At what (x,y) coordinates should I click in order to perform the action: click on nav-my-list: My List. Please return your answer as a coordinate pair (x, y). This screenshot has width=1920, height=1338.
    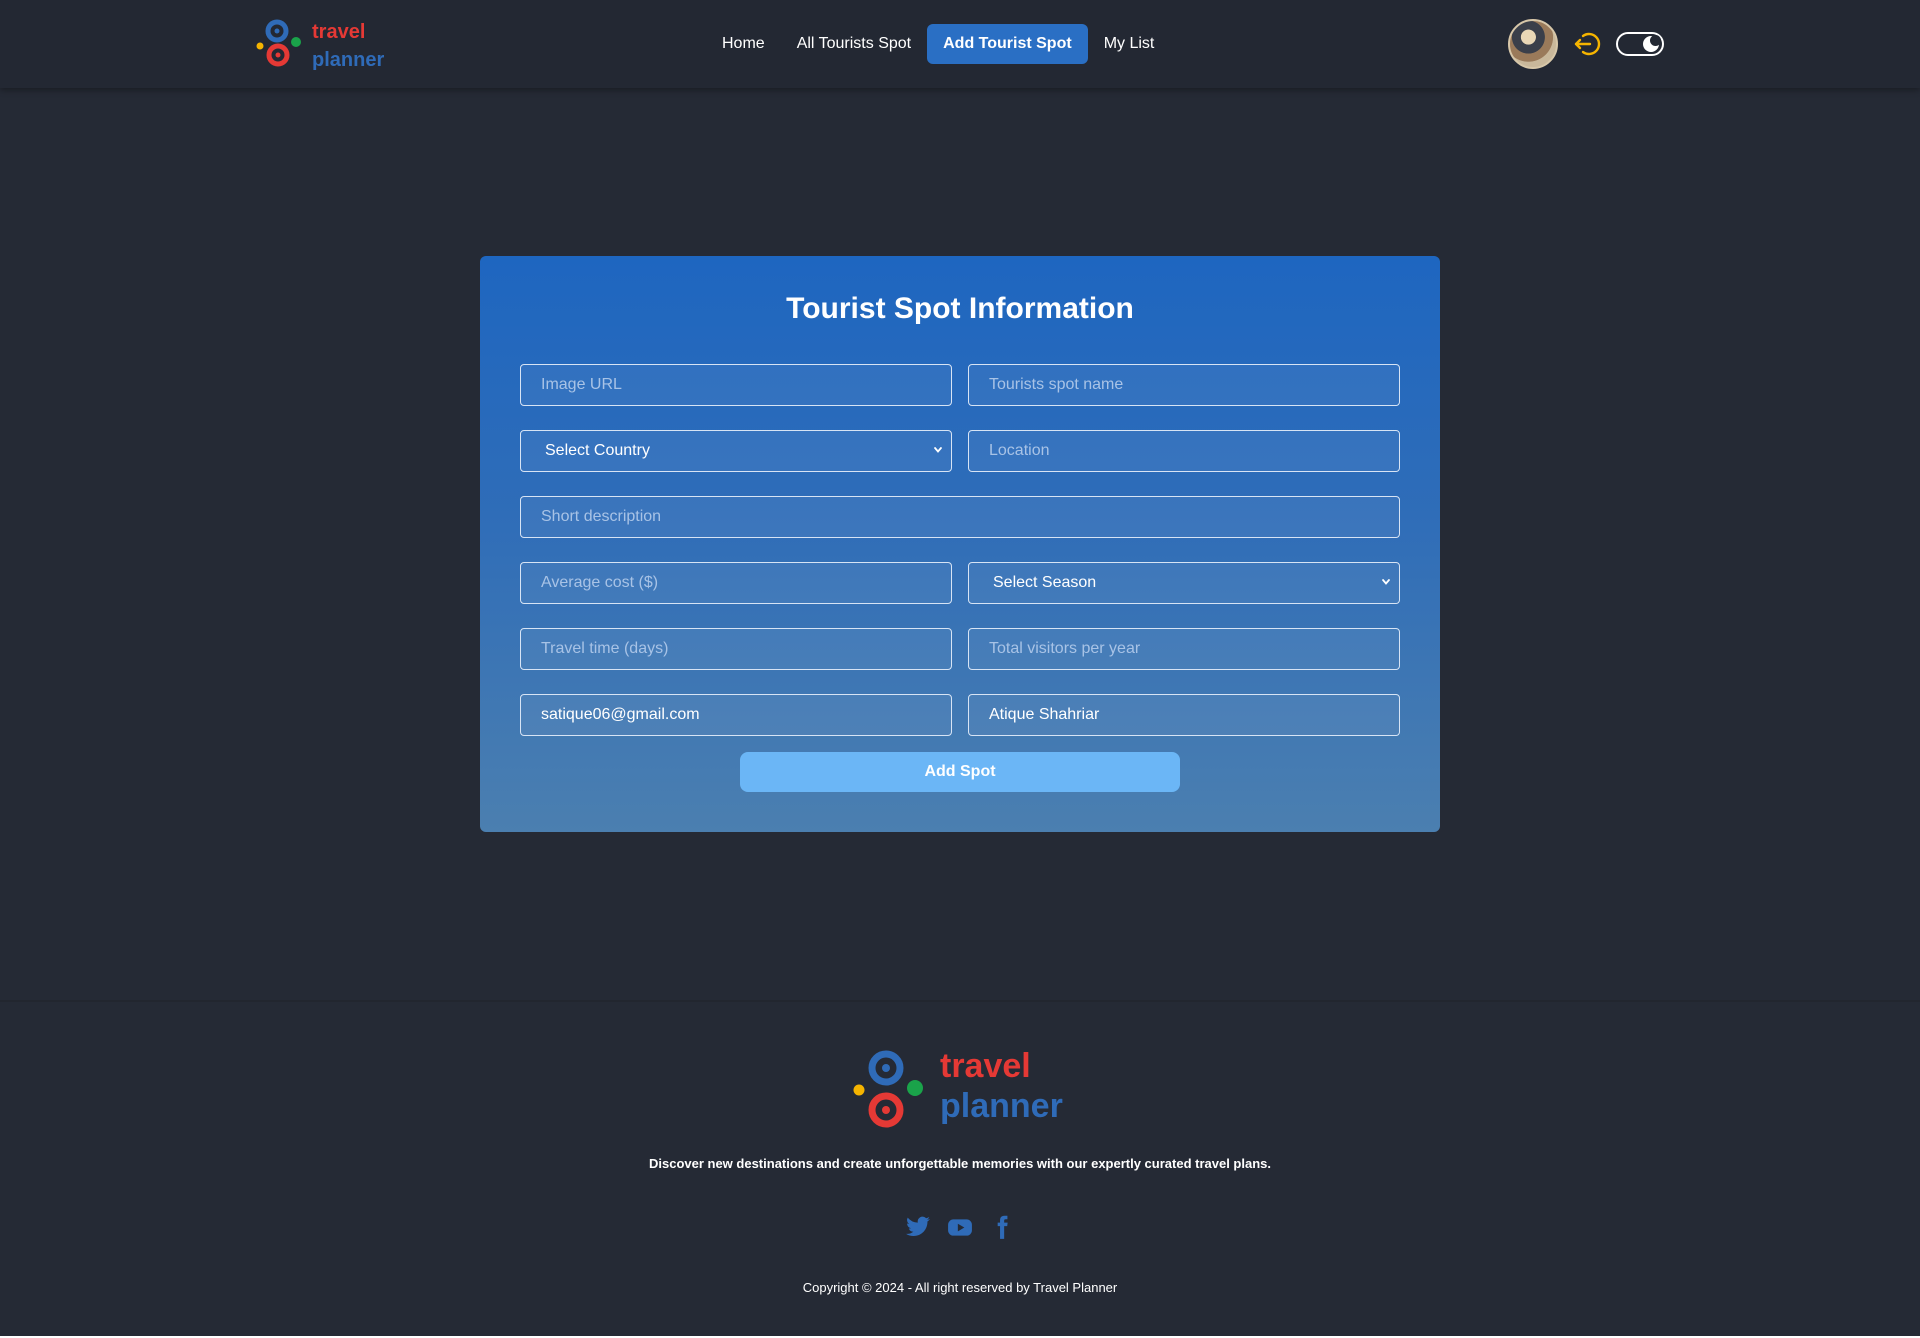
    Looking at the image, I should click on (1129, 44).